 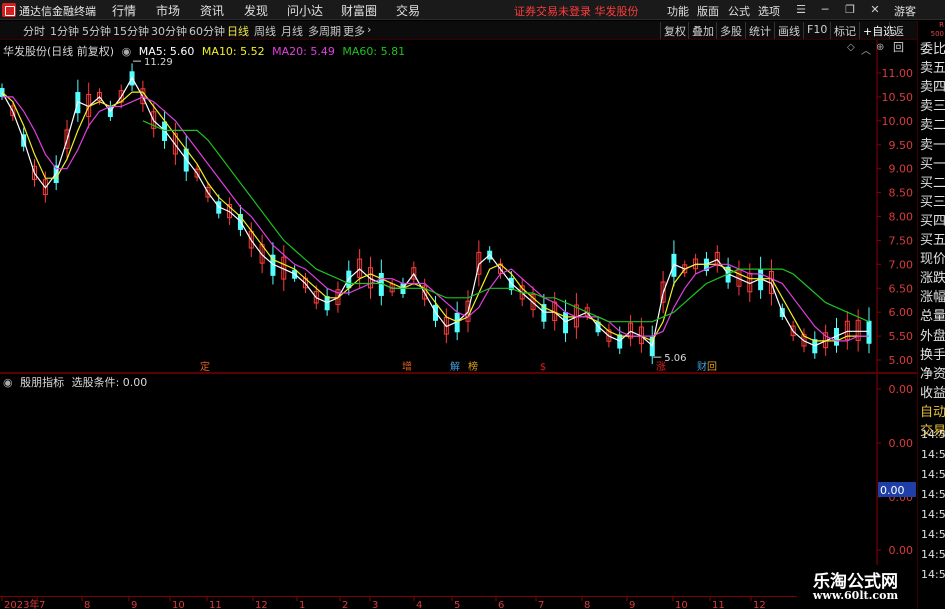 What do you see at coordinates (855, 587) in the screenshot?
I see `watermark: 乐淘公式网 www.60lt.com` at bounding box center [855, 587].